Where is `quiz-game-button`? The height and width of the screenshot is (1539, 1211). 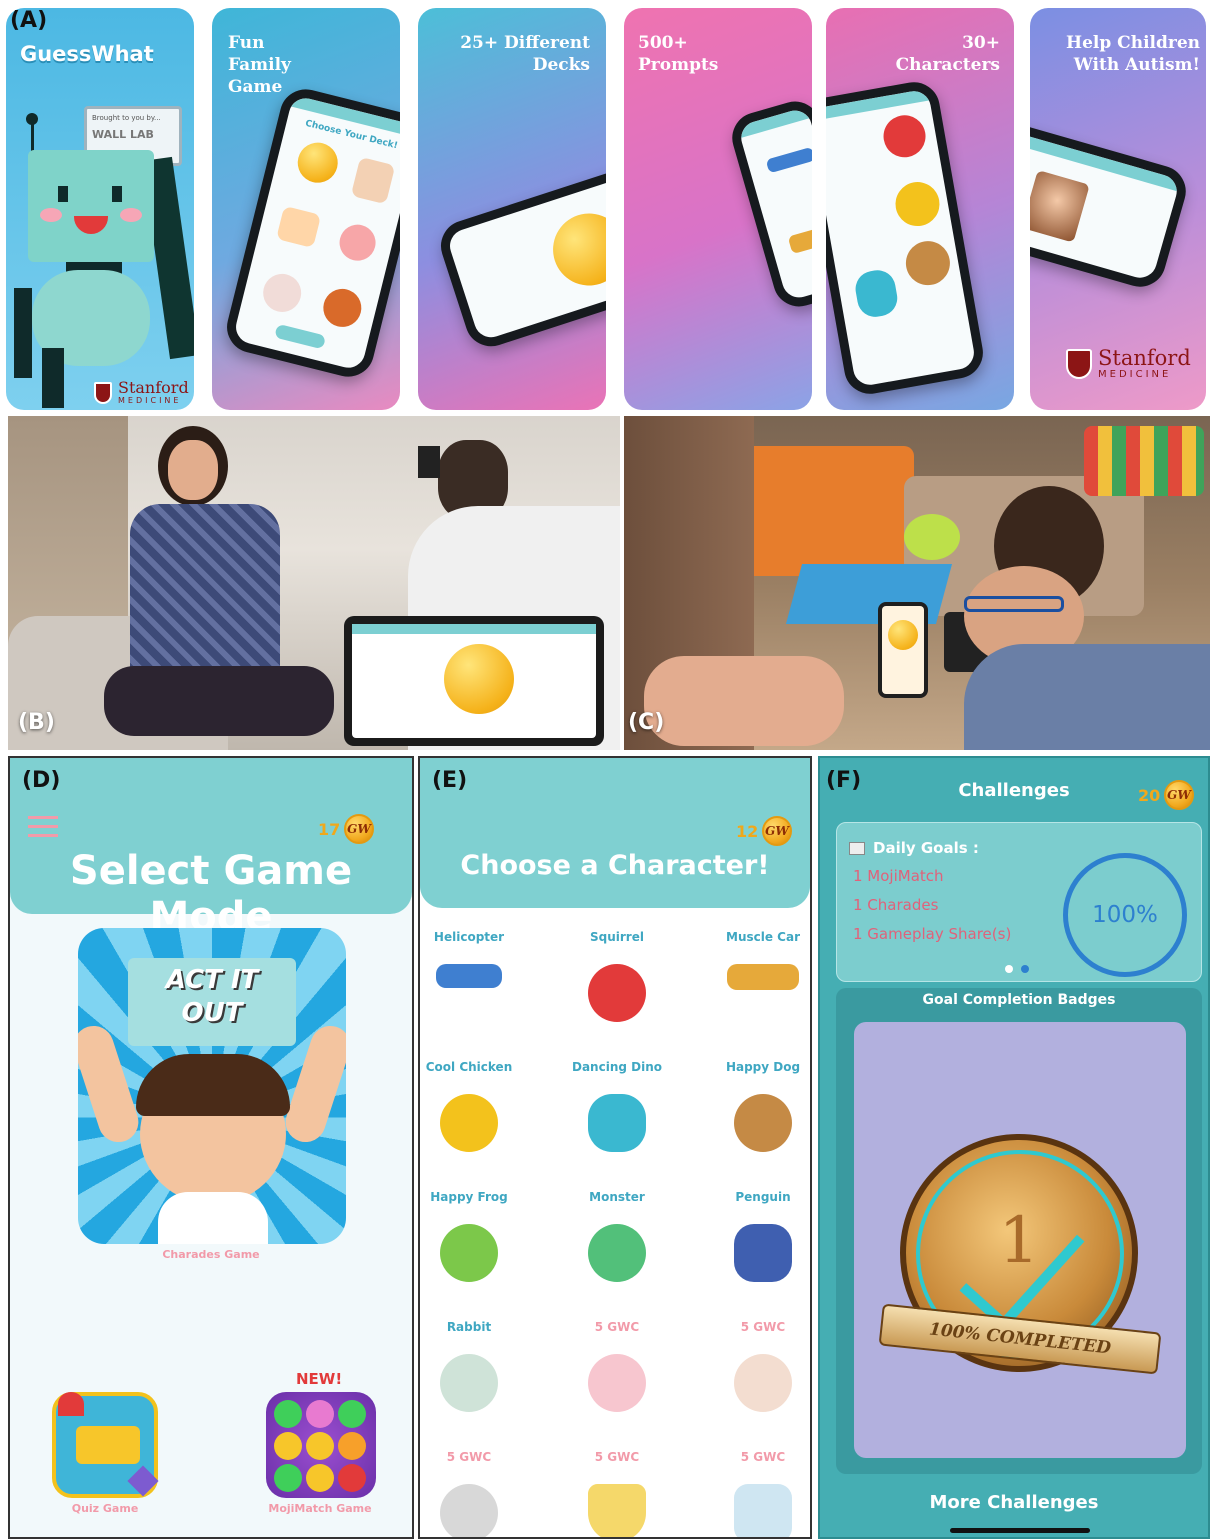
quiz-game-button is located at coordinates (105, 1445).